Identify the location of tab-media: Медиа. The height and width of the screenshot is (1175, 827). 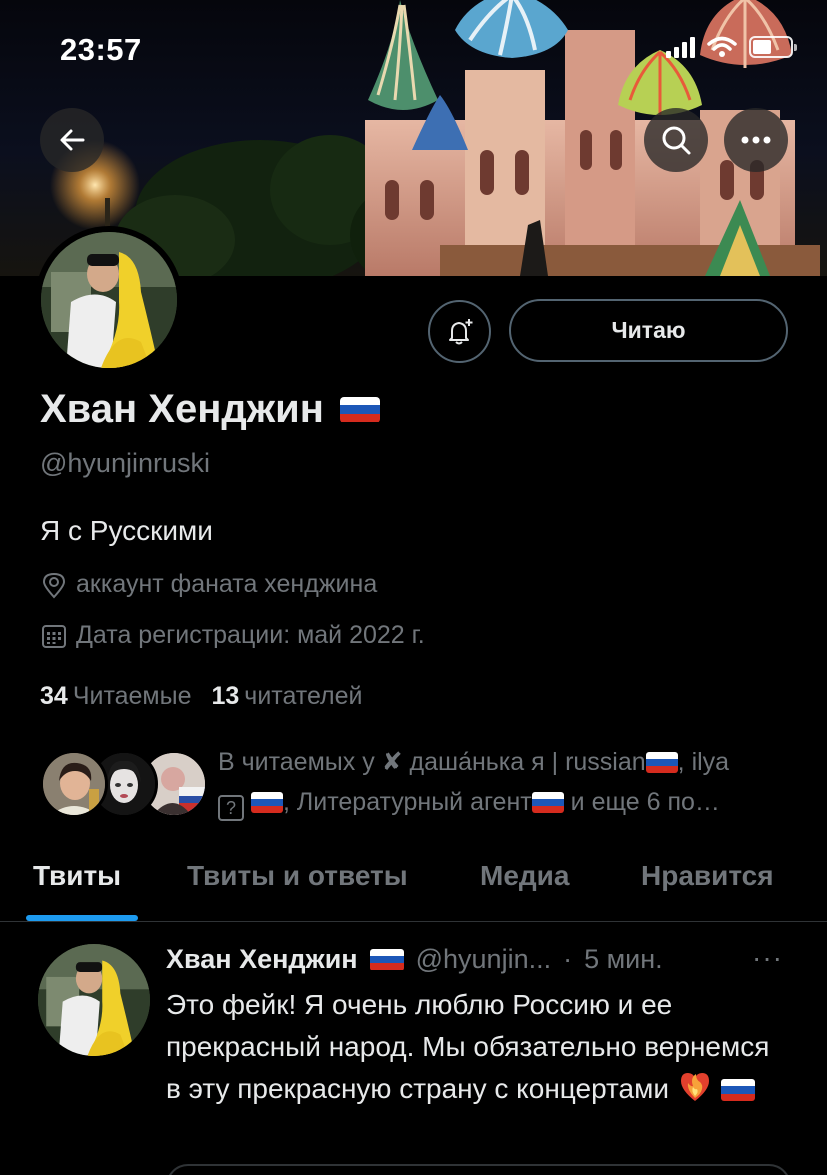
(524, 876).